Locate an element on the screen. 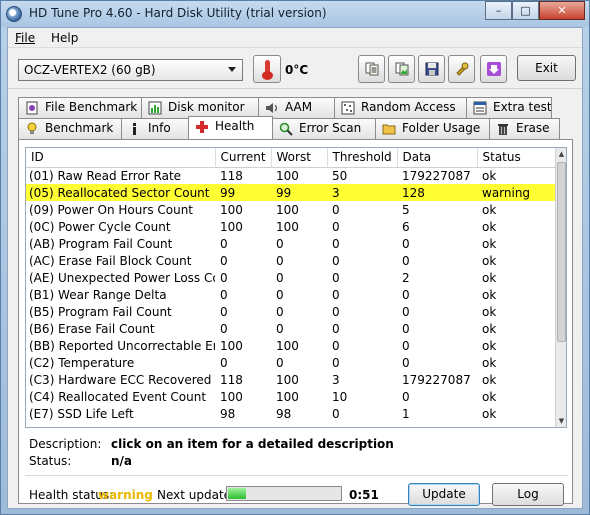 This screenshot has height=515, width=590. tab-file-benchmark-label: File Benchmark is located at coordinates (91, 107).